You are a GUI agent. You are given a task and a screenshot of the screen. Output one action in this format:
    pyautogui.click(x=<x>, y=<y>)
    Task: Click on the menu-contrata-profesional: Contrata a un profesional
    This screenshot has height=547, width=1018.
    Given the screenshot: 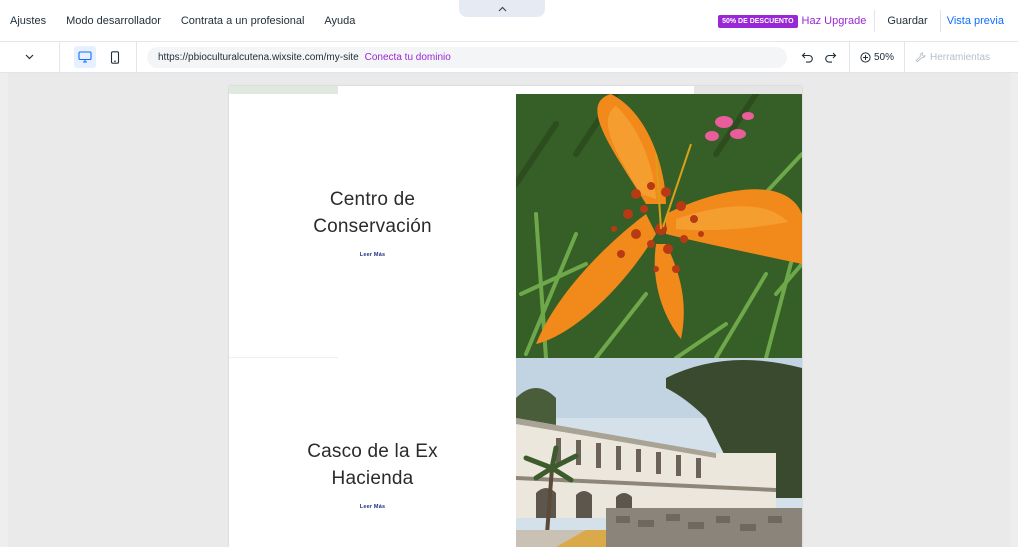 What is the action you would take?
    pyautogui.click(x=243, y=21)
    